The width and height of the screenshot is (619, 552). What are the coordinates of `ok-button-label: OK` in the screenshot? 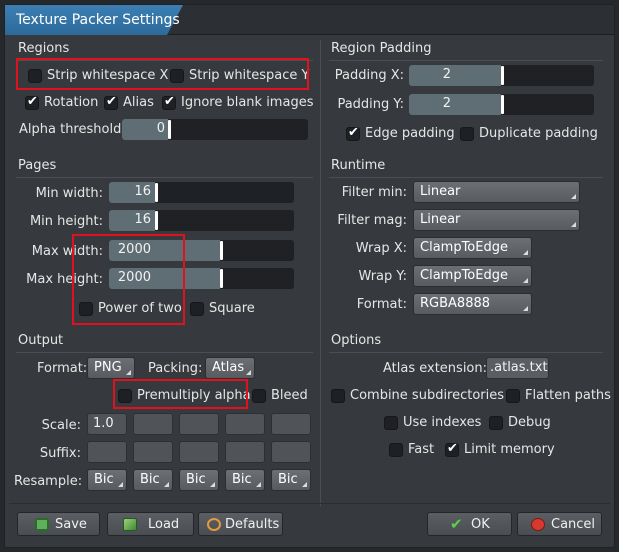 It's located at (480, 524).